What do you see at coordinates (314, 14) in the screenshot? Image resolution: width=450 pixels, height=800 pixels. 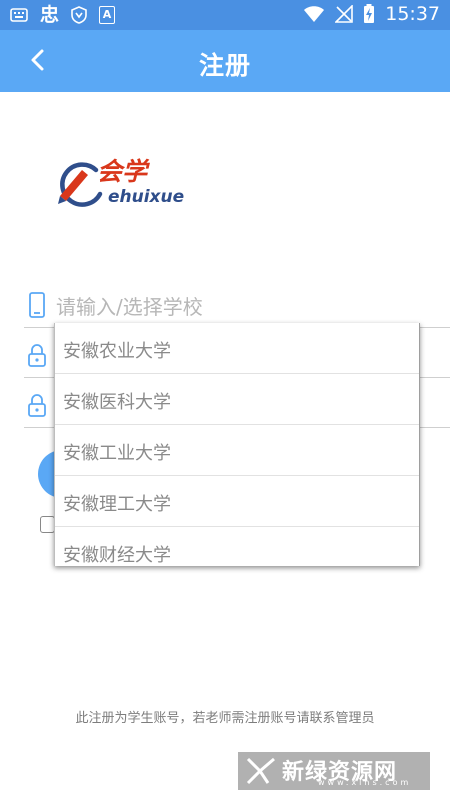 I see `wifi-icon` at bounding box center [314, 14].